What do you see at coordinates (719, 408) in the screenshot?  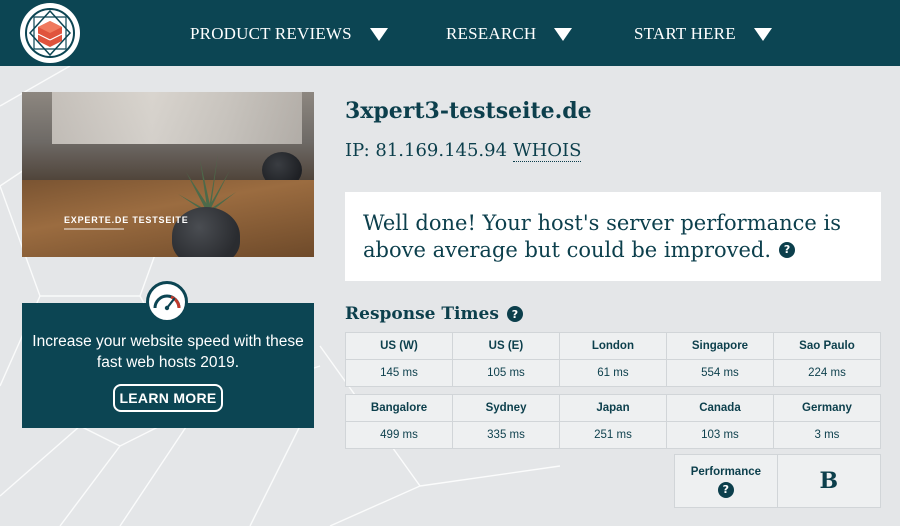 I see `city-label: Canada` at bounding box center [719, 408].